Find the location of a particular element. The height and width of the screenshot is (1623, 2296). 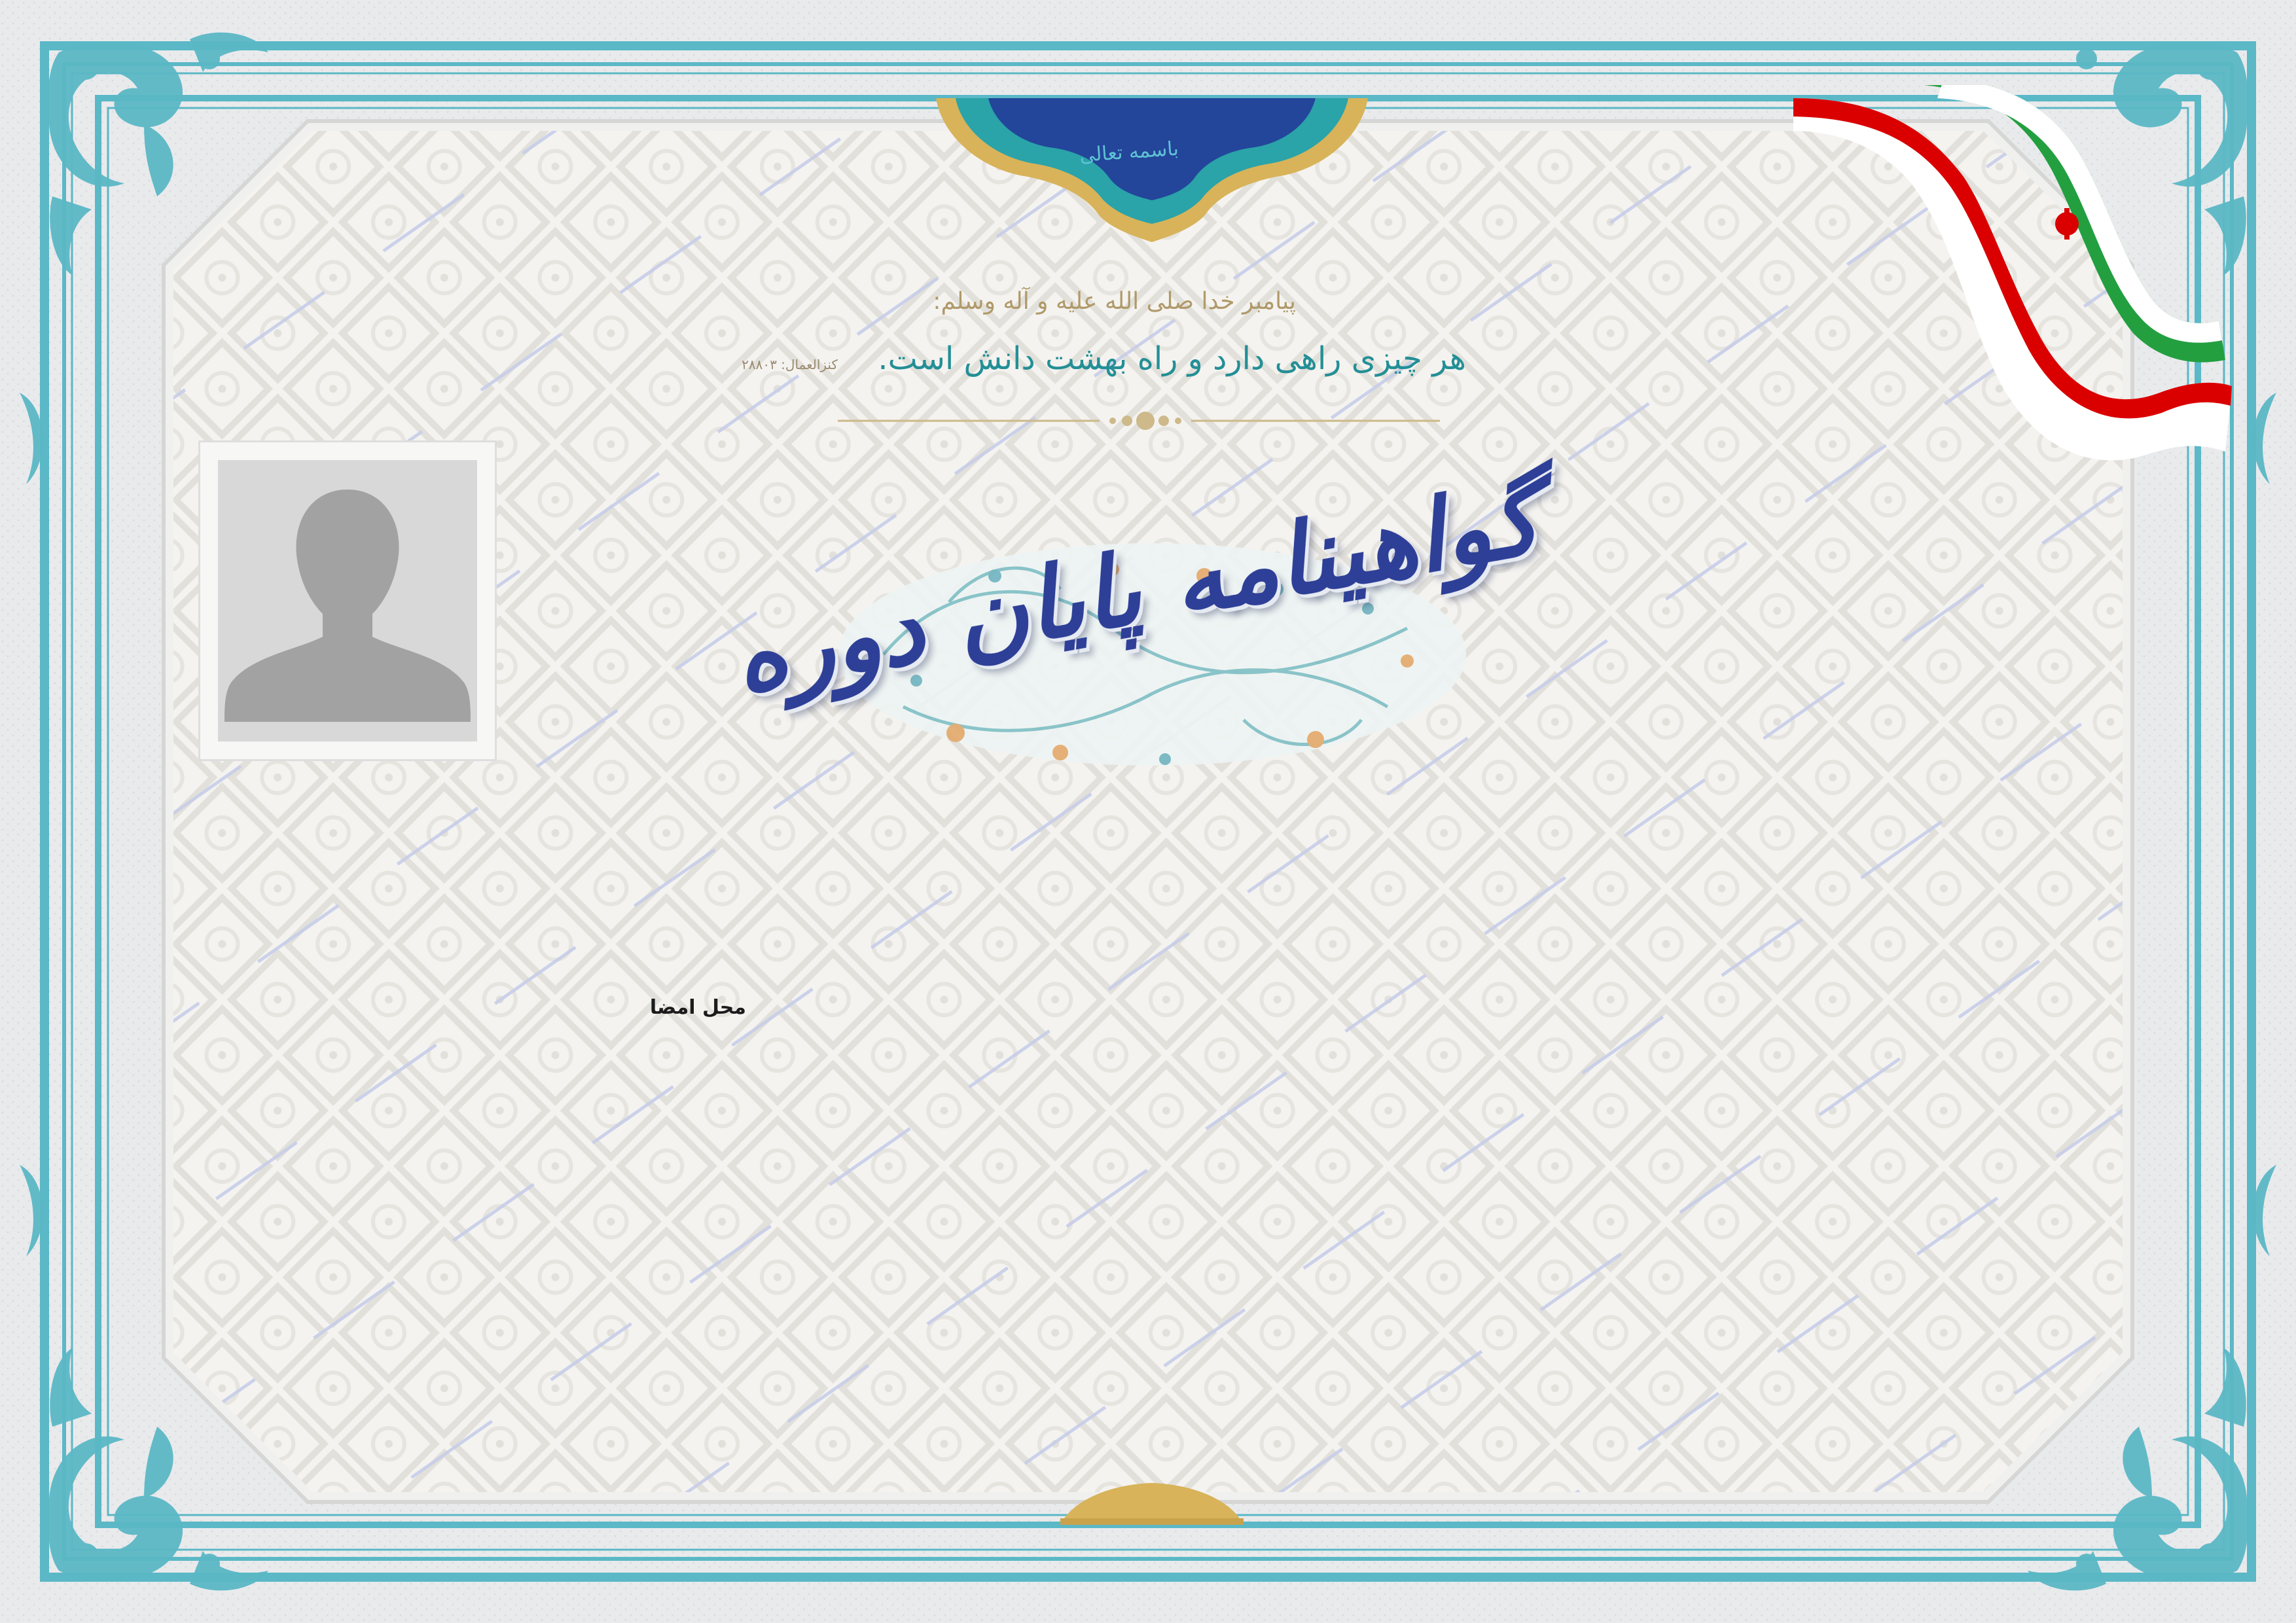

hadith-source: کنزالعمال: ۲۸۸۰۳ is located at coordinates (790, 364).